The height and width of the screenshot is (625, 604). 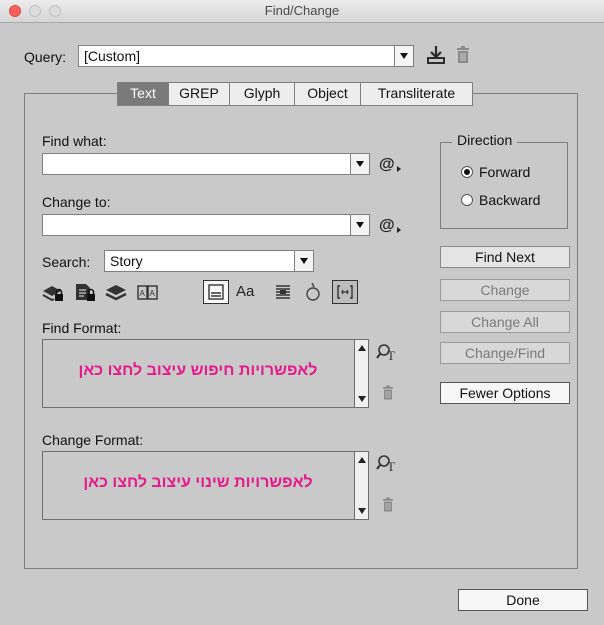 I want to click on search-label: Search:, so click(x=66, y=262).